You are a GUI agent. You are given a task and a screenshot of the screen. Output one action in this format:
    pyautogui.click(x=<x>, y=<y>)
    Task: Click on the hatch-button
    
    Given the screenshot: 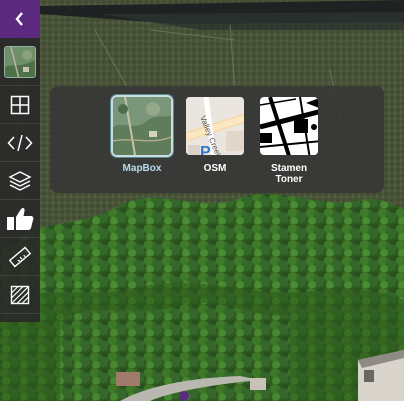 What is the action you would take?
    pyautogui.click(x=20, y=295)
    